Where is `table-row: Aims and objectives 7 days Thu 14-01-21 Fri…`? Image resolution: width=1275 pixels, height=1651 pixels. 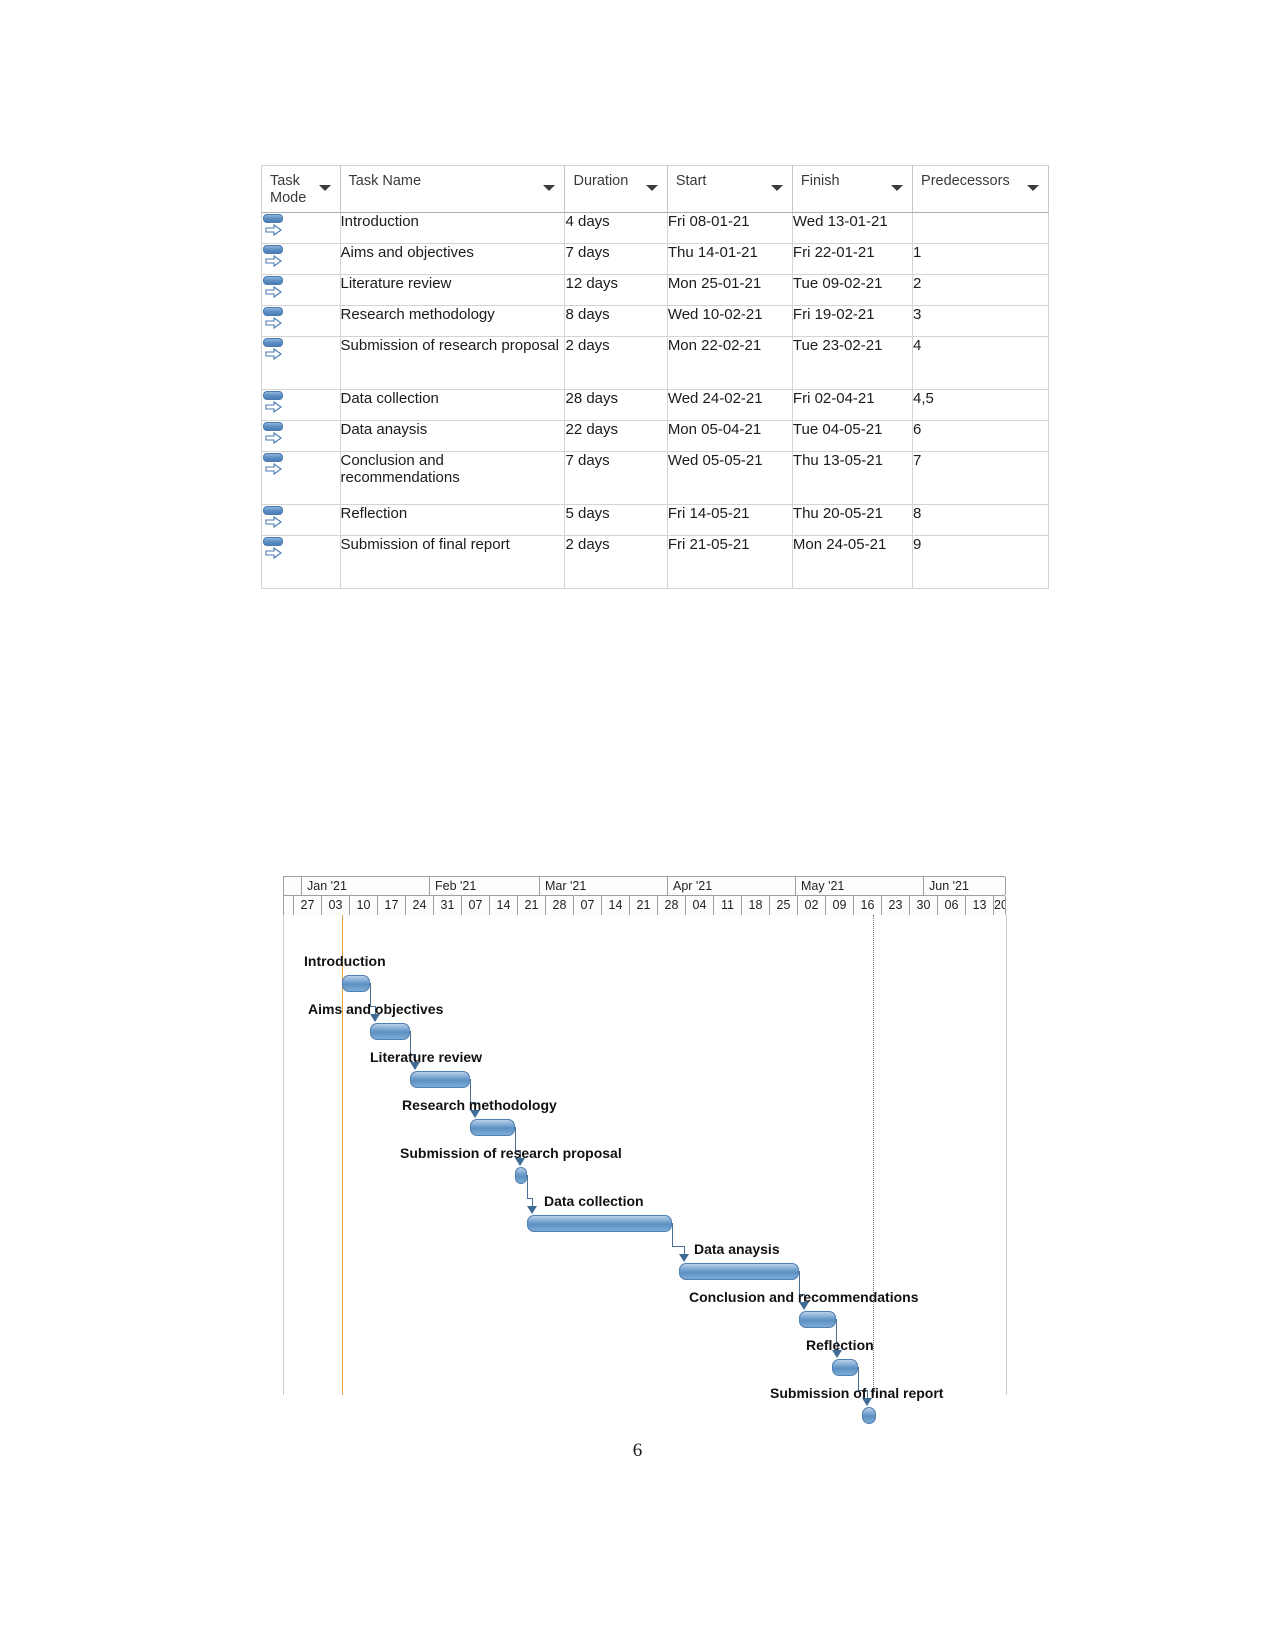 table-row: Aims and objectives 7 days Thu 14-01-21 Fri… is located at coordinates (655, 259).